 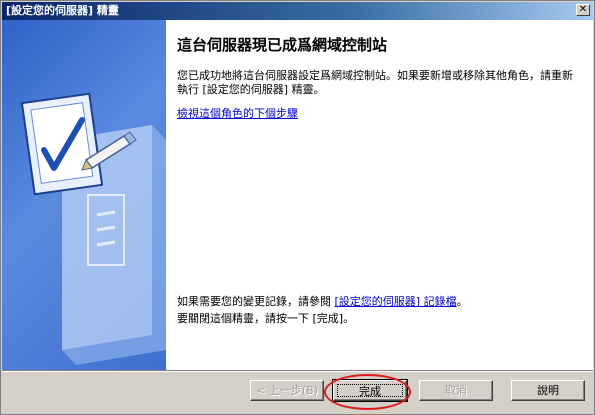 I want to click on help-button: 說明, so click(x=548, y=390).